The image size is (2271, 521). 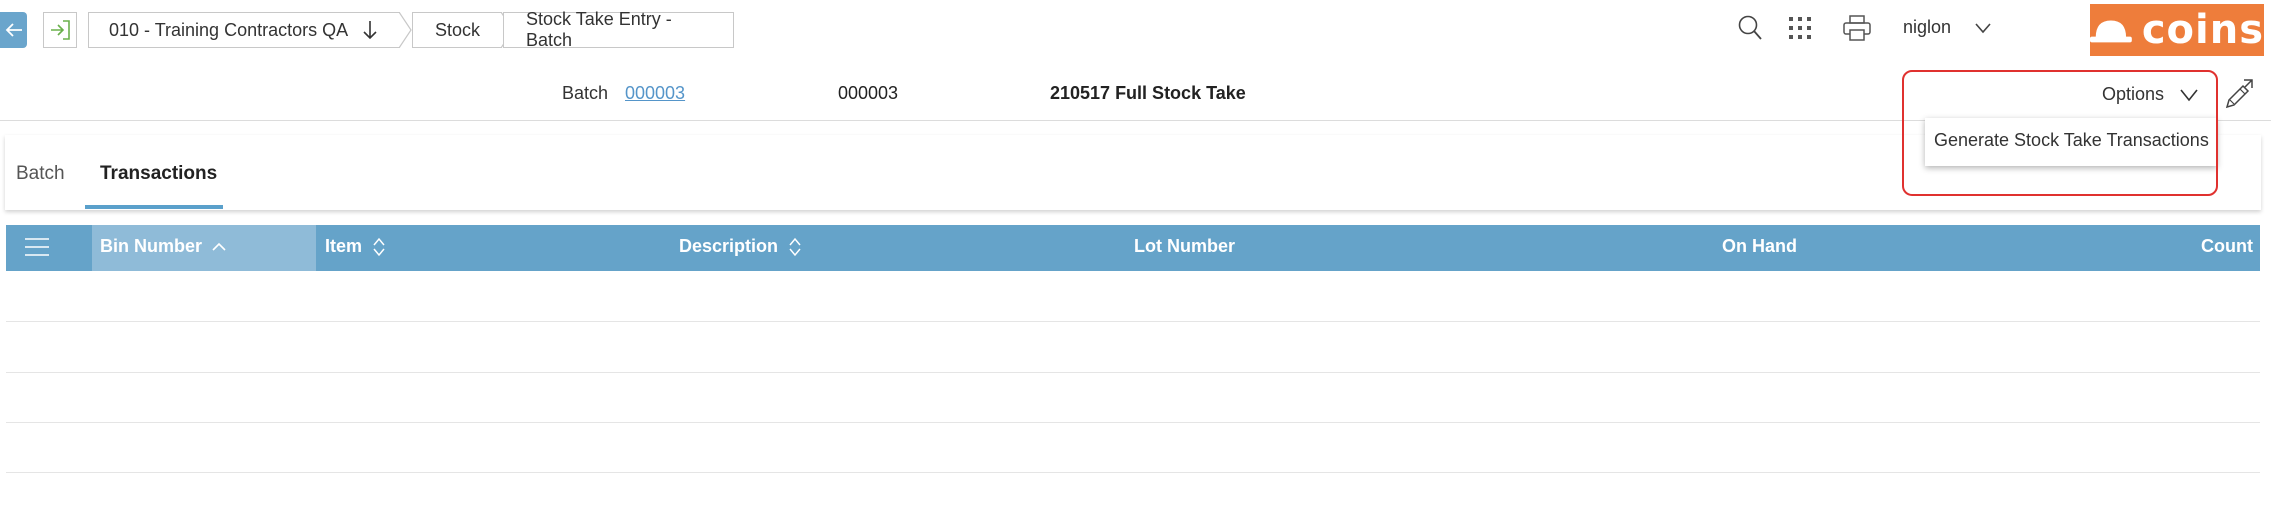 What do you see at coordinates (151, 246) in the screenshot?
I see `column-bin-number-label: Bin Number` at bounding box center [151, 246].